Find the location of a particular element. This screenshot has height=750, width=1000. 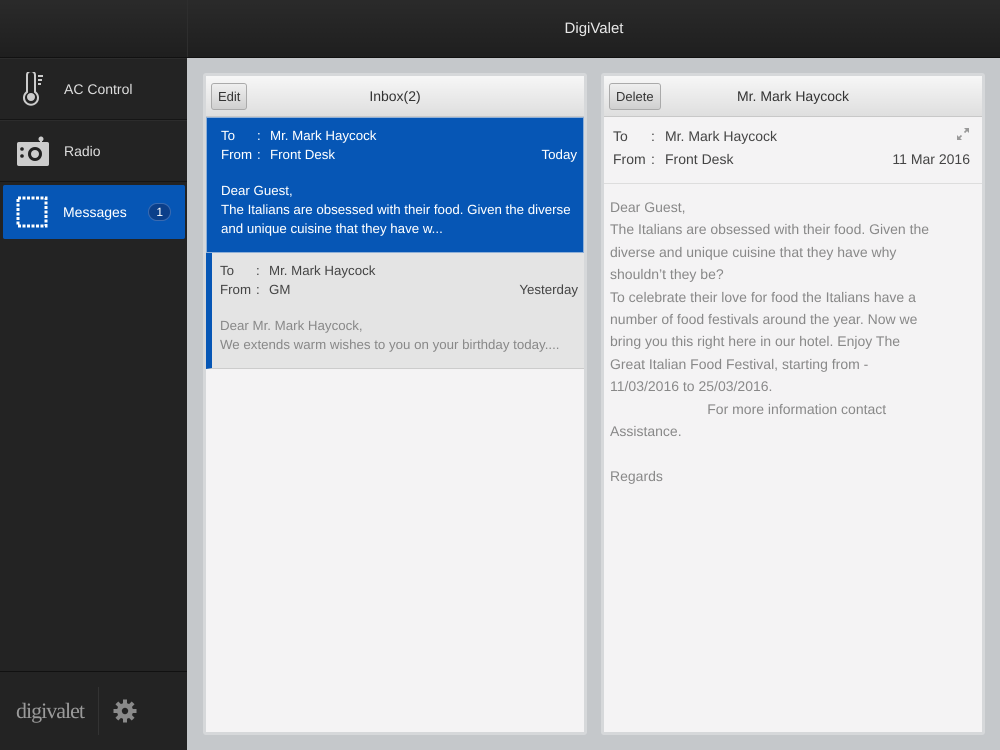

radio-icon is located at coordinates (33, 151).